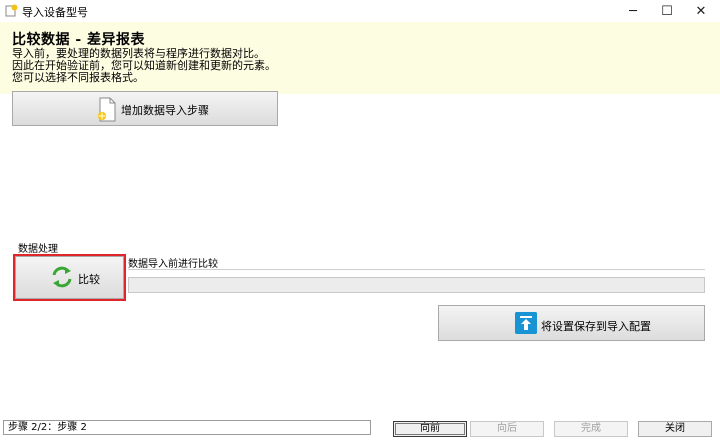 This screenshot has width=720, height=445. I want to click on progress-bar, so click(416, 285).